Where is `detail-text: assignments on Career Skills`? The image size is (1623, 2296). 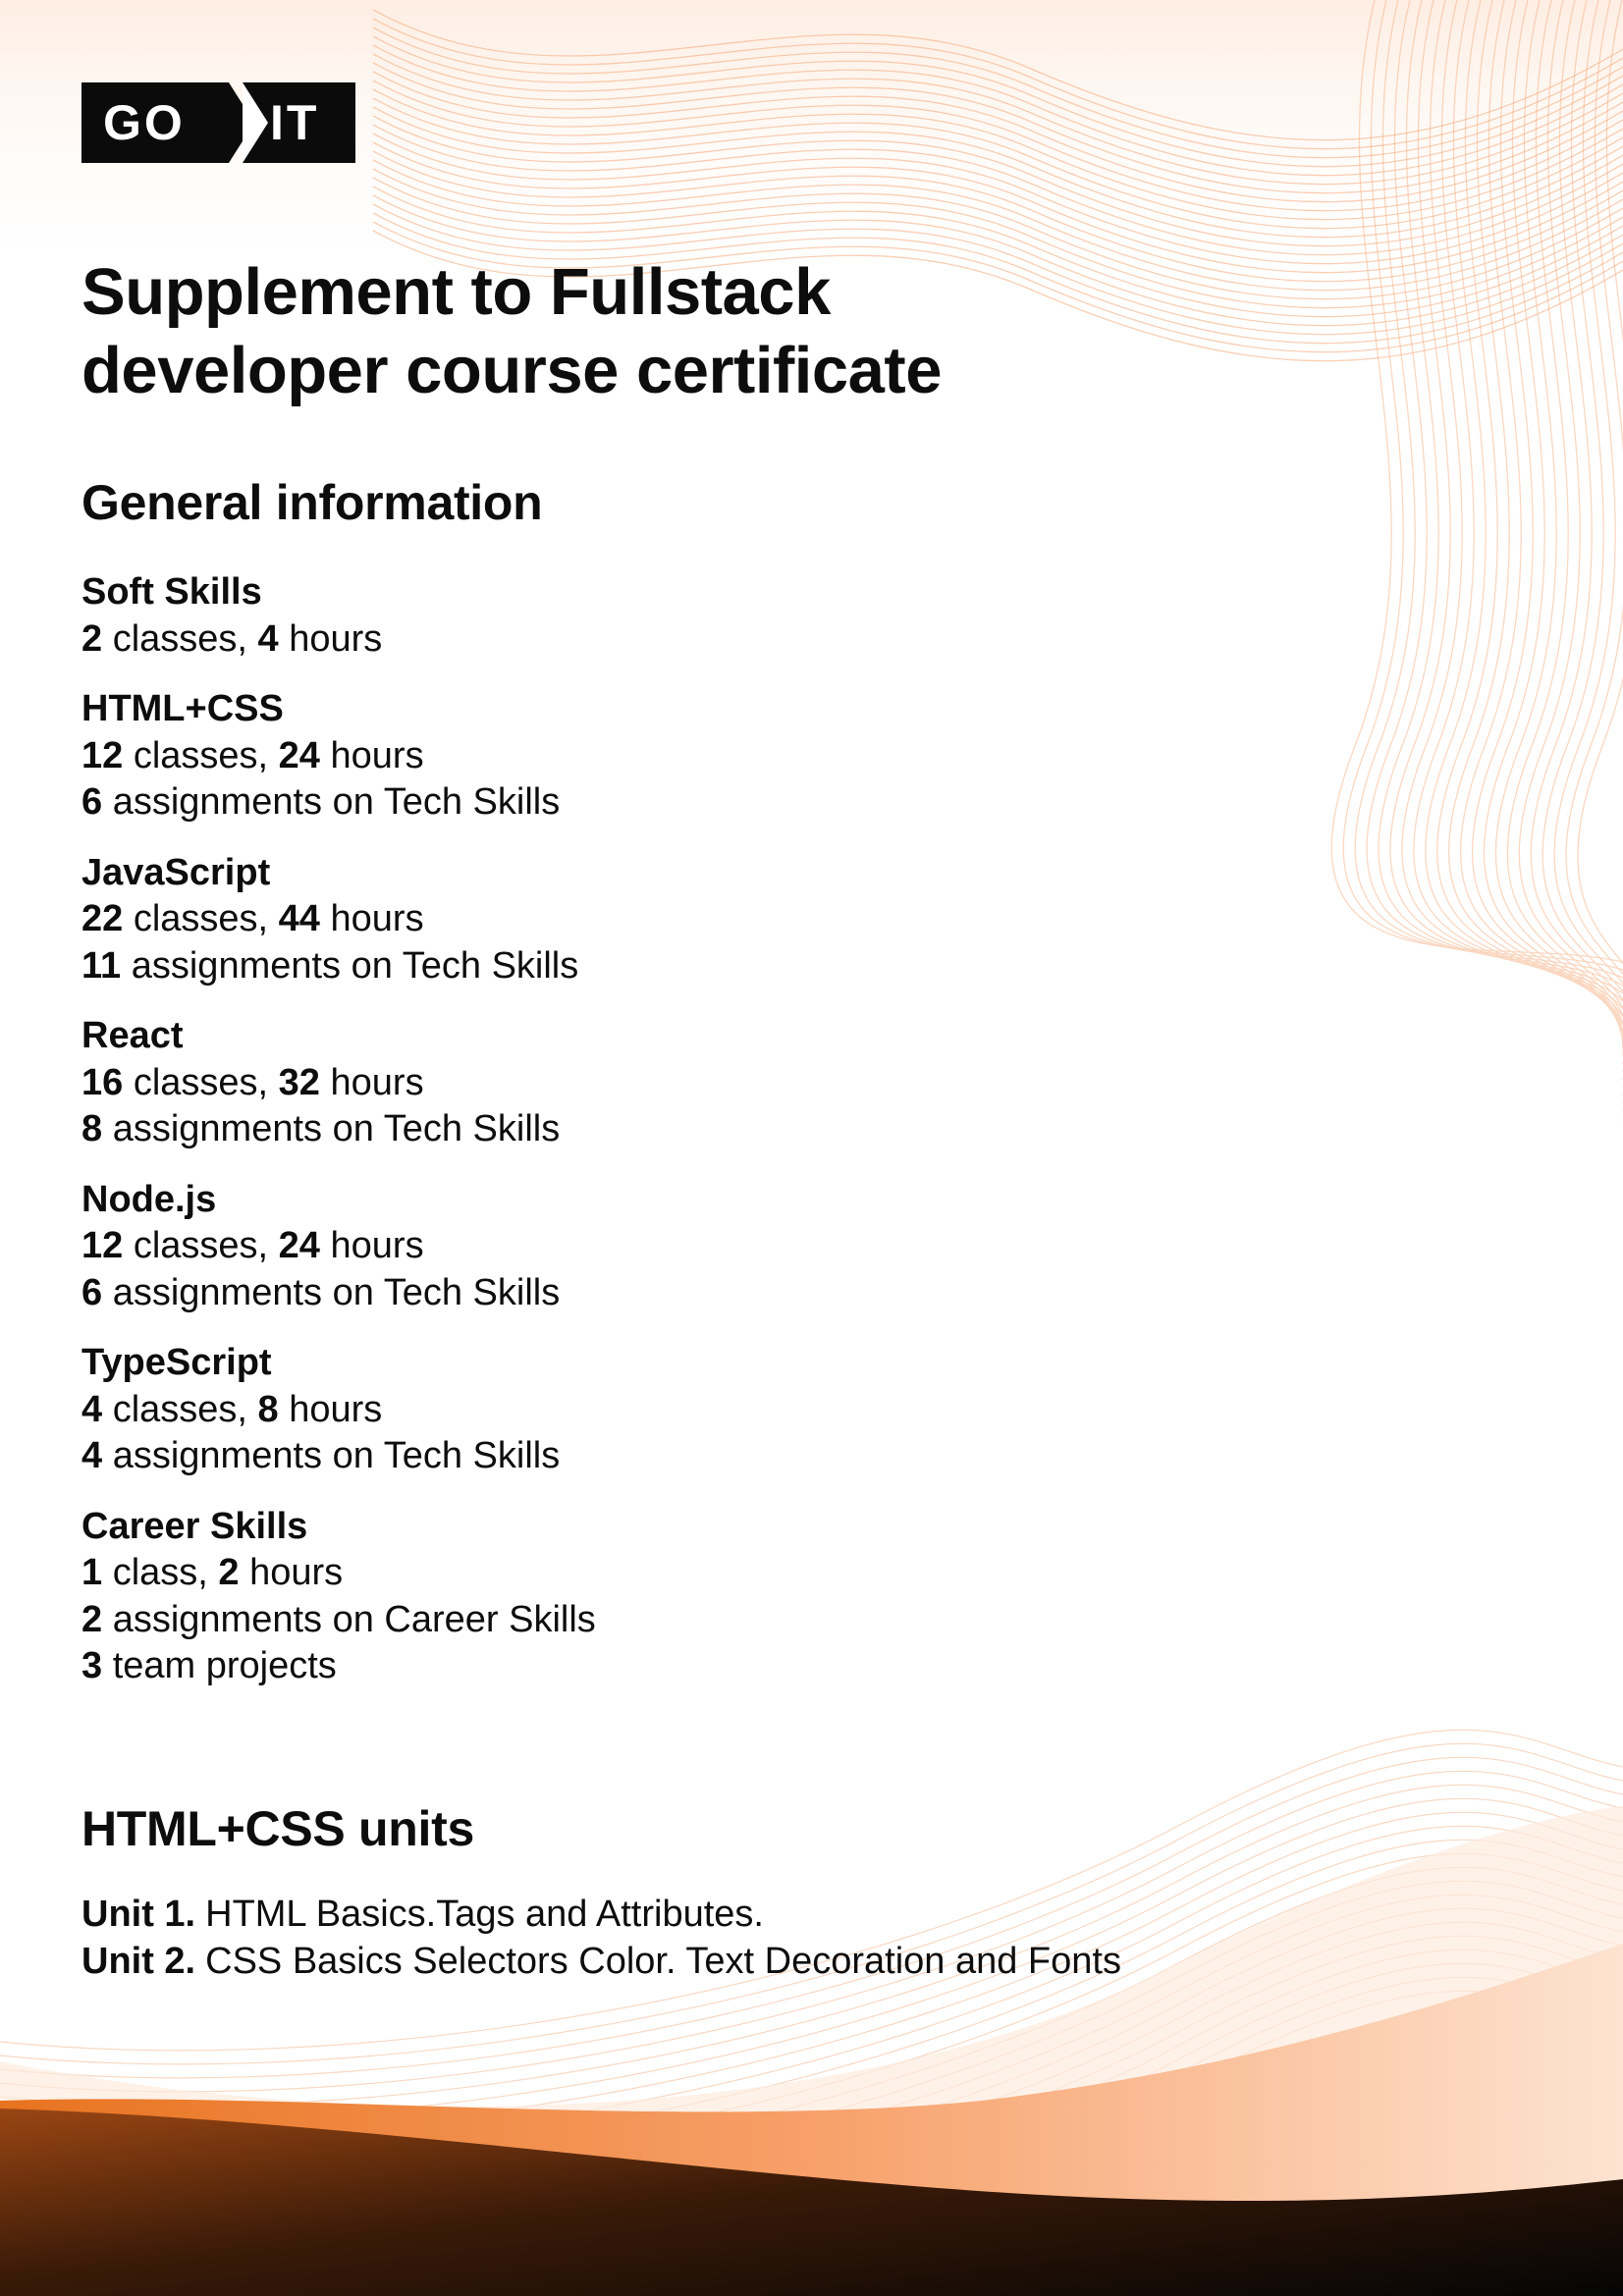 detail-text: assignments on Career Skills is located at coordinates (349, 1619).